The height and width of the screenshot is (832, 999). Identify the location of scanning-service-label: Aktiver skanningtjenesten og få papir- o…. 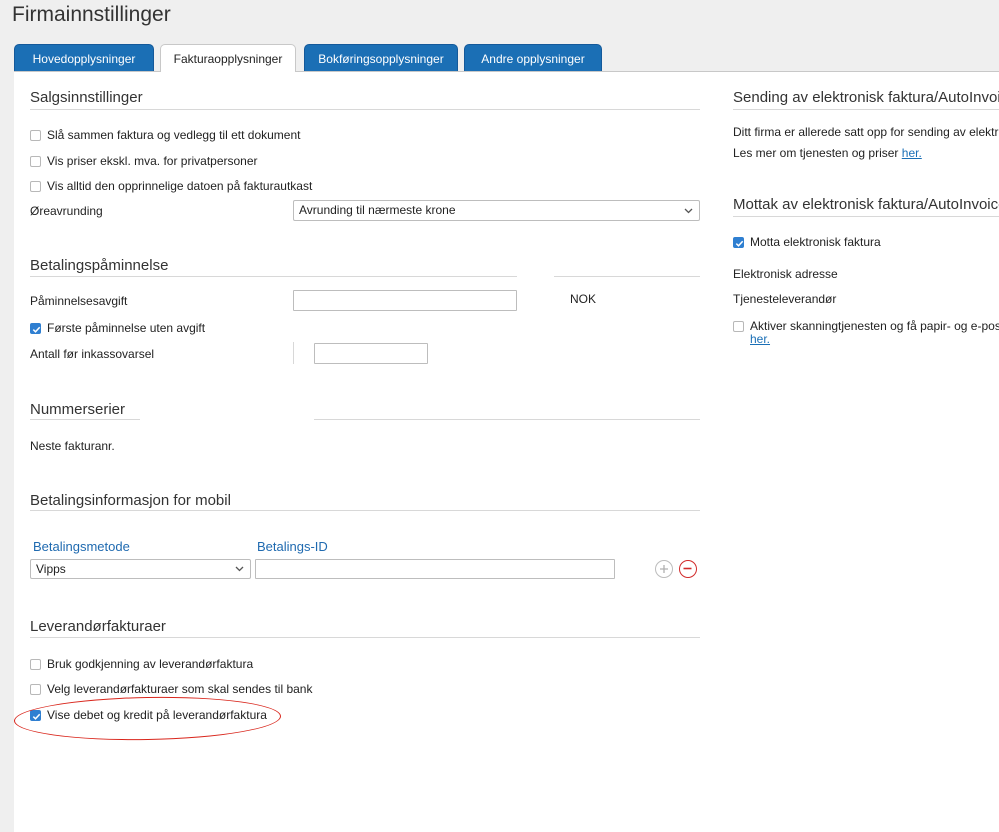
(874, 326).